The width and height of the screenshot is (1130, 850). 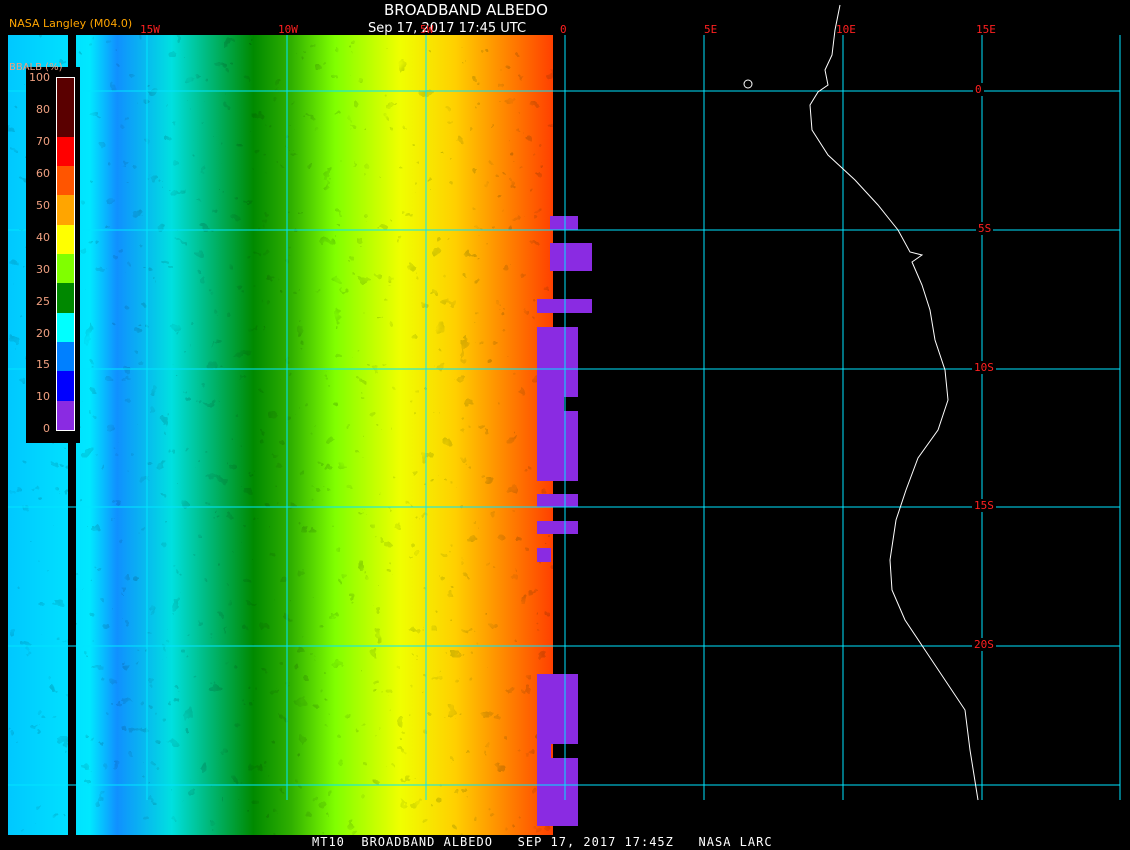 I want to click on colorbar-tick: 0, so click(x=46, y=428).